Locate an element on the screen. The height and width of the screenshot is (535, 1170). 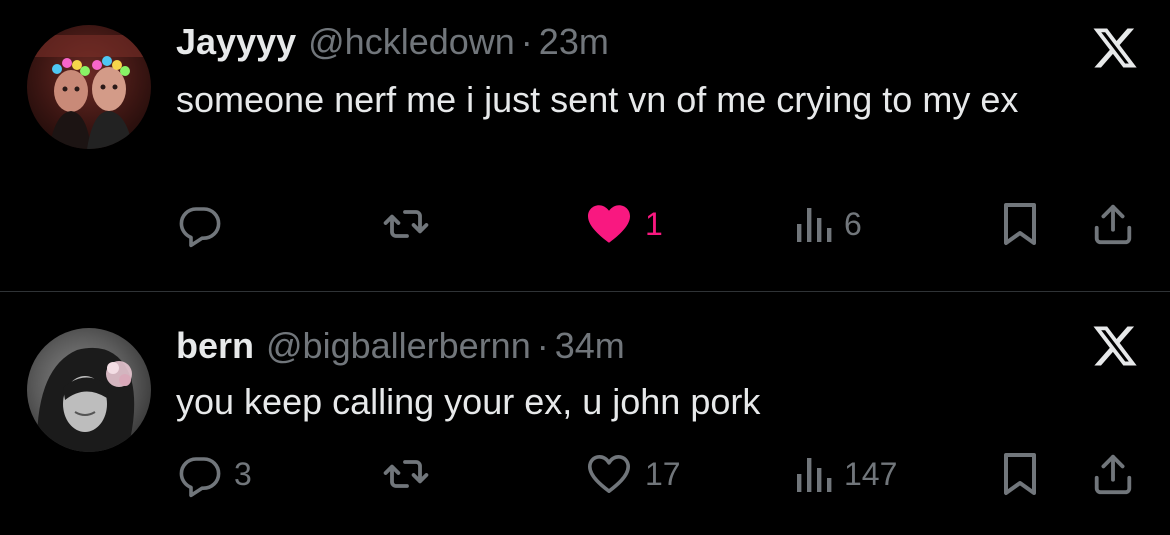
view-count: 147 is located at coordinates (871, 473).